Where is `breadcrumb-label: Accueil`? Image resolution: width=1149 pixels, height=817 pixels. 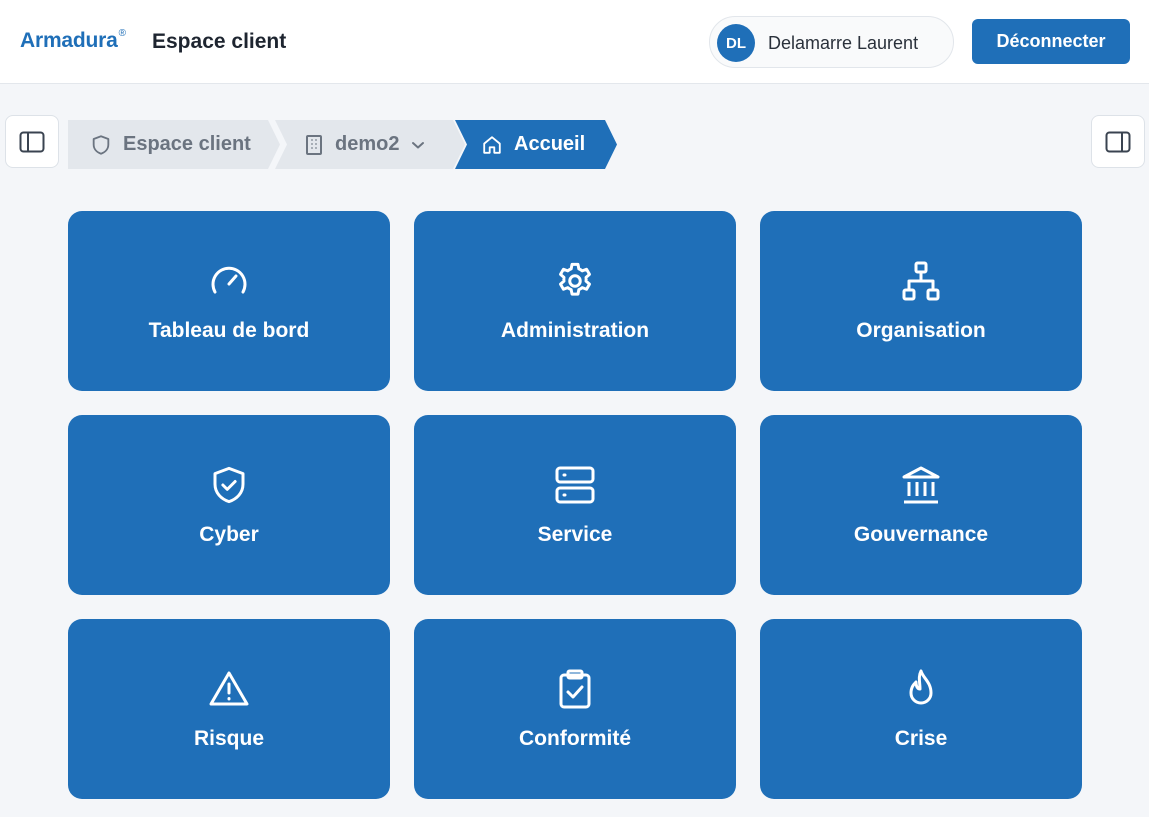
breadcrumb-label: Accueil is located at coordinates (550, 144).